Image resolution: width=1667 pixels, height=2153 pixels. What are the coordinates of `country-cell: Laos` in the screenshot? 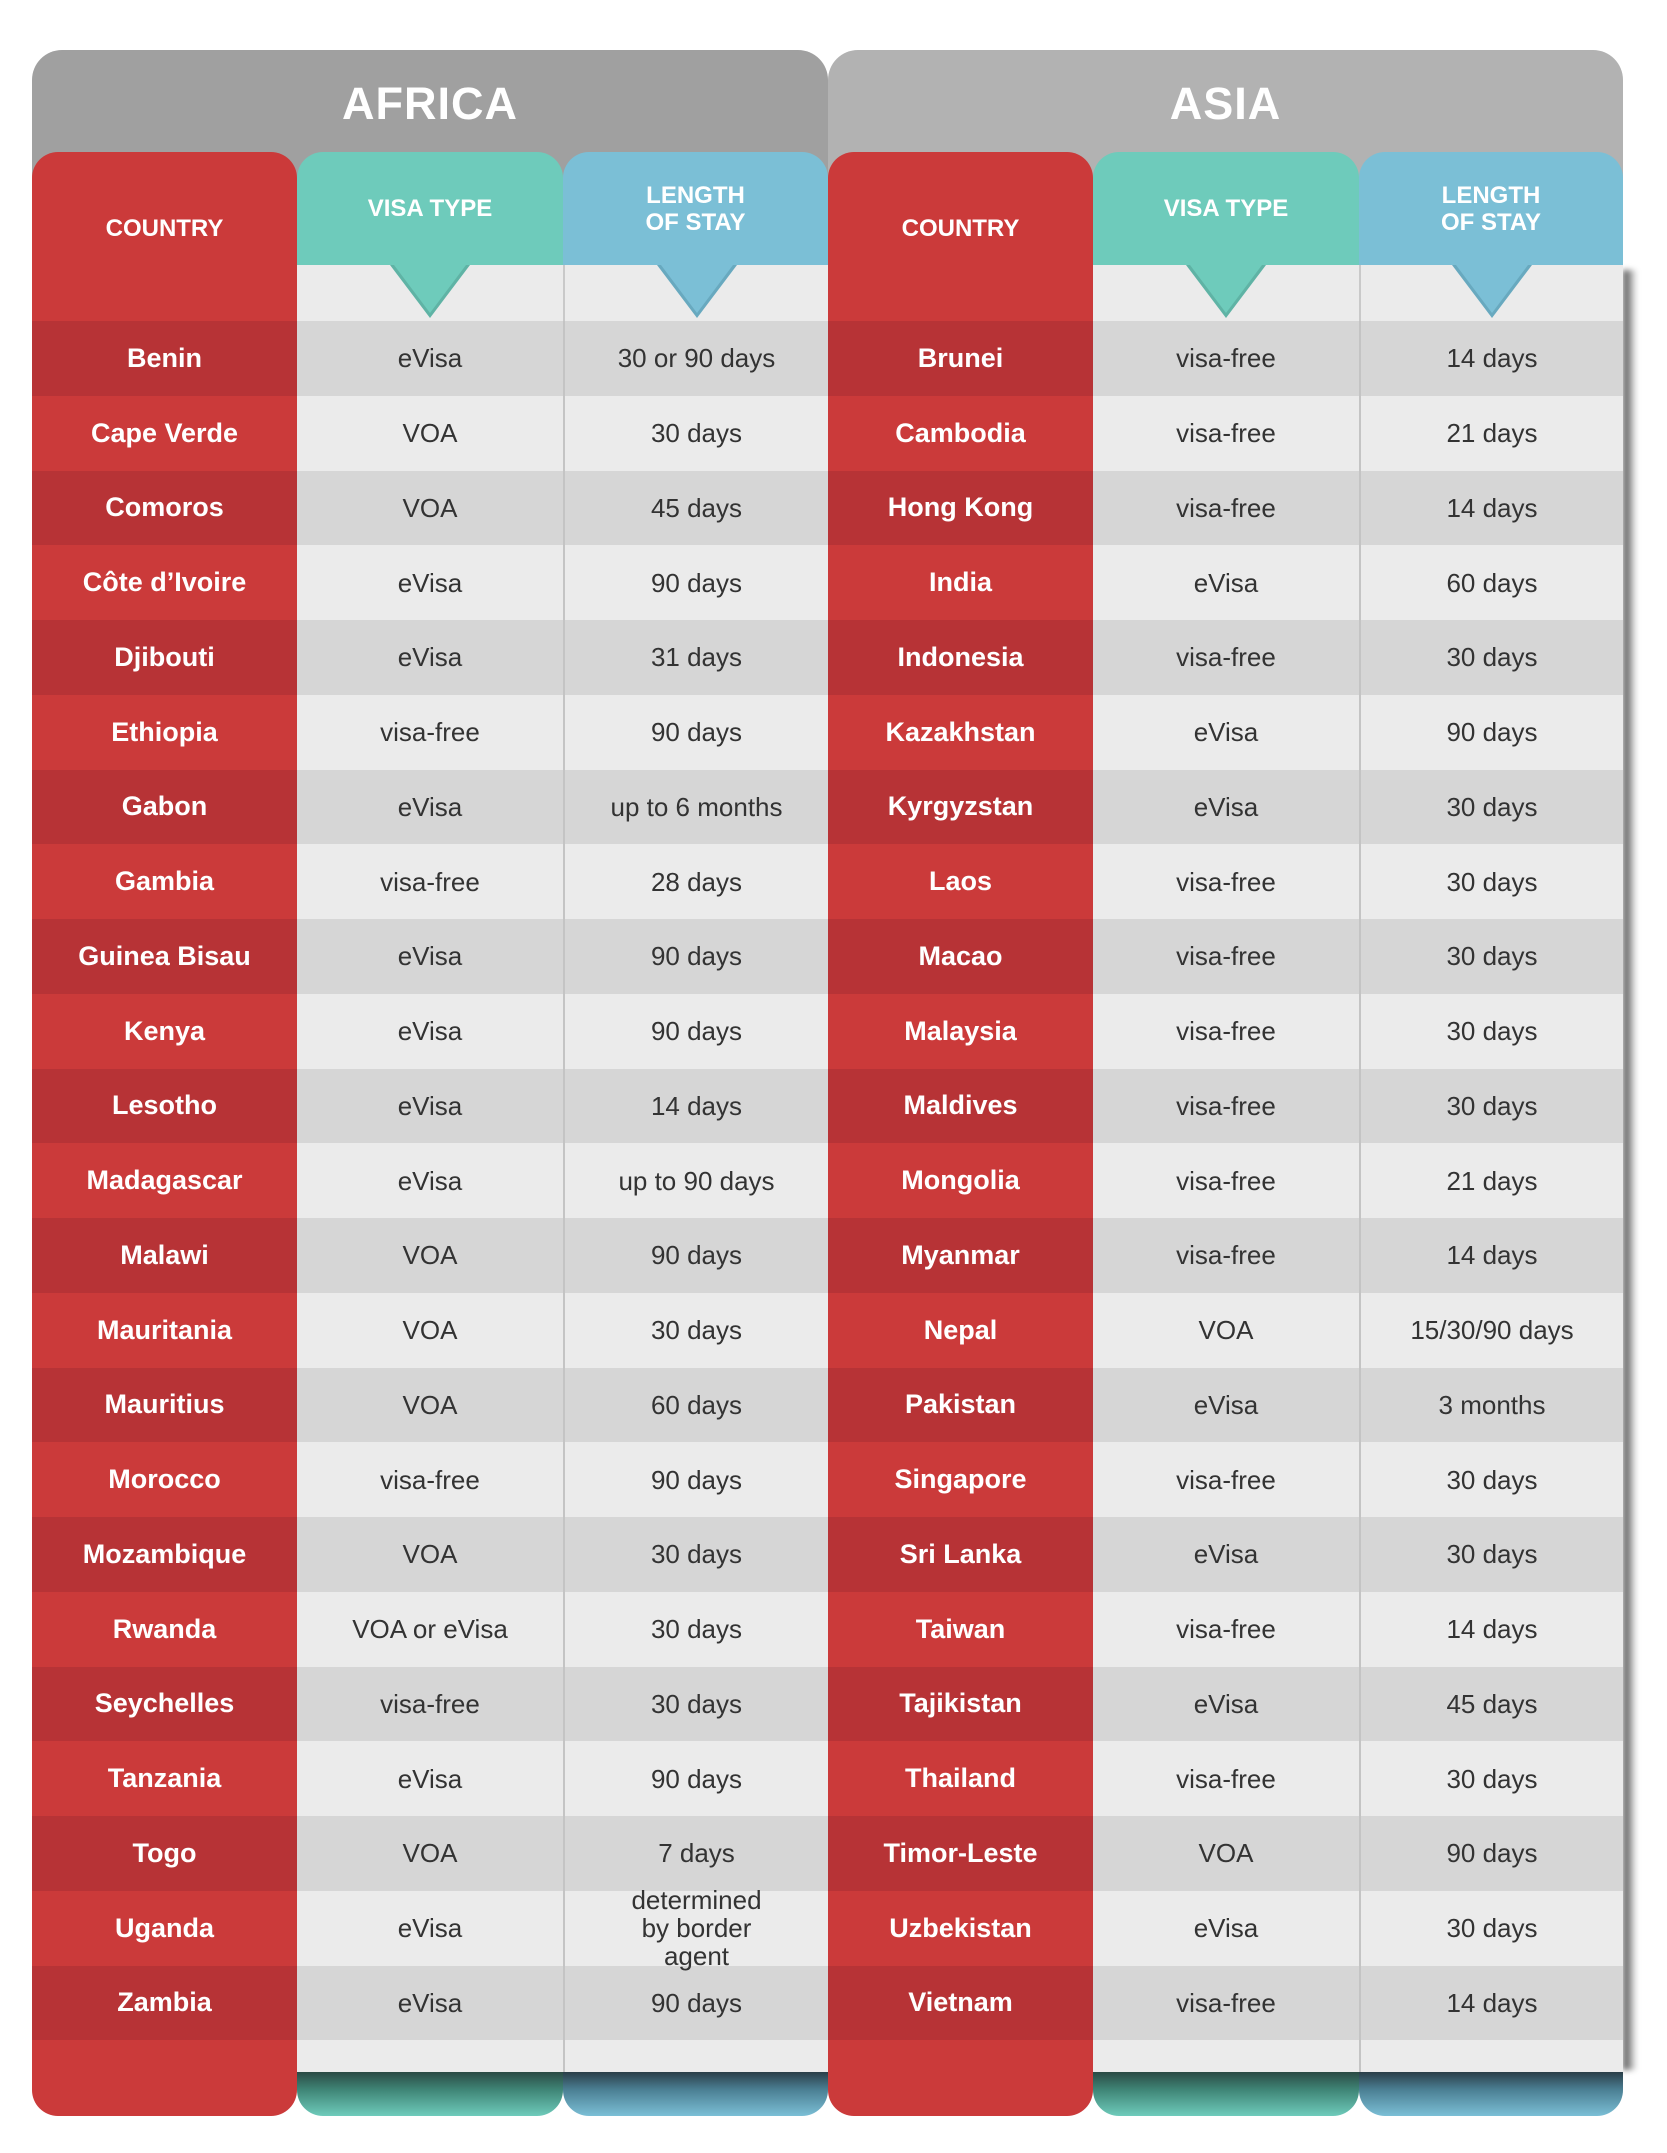 It's located at (960, 881).